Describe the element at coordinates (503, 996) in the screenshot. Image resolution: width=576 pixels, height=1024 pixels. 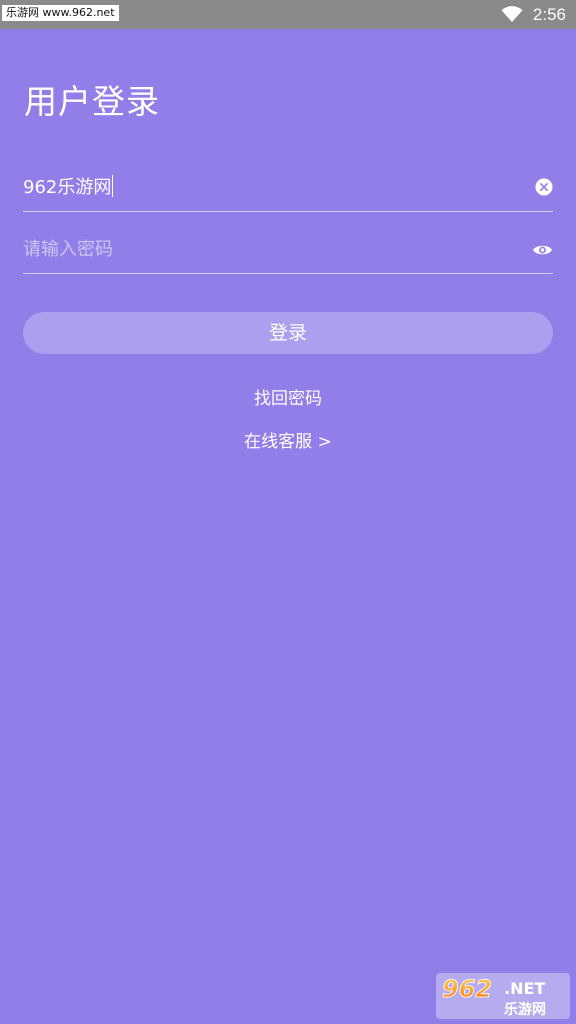
I see `962-net-logo: 962 .NET 乐游网` at that location.